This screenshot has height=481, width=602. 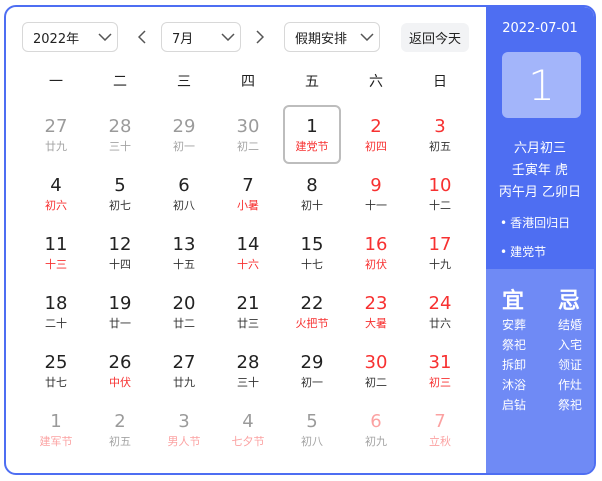 What do you see at coordinates (183, 39) in the screenshot?
I see `month-select-value: 7月` at bounding box center [183, 39].